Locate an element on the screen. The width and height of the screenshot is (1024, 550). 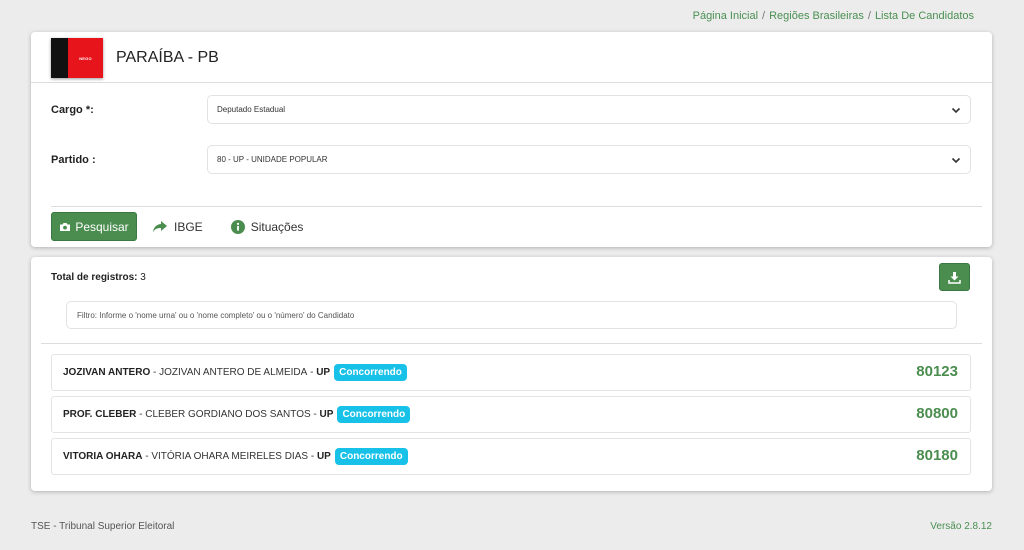
partido-label: Partido : is located at coordinates (73, 160).